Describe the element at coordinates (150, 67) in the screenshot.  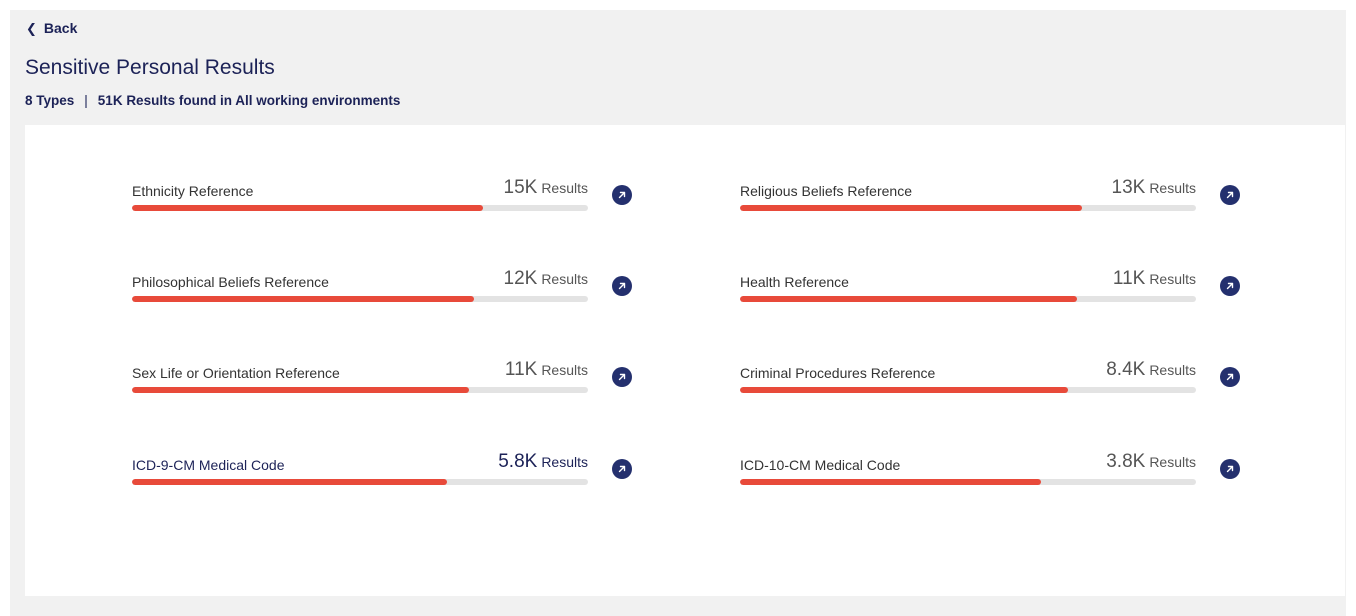
I see `page-title: Sensitive Personal Results` at that location.